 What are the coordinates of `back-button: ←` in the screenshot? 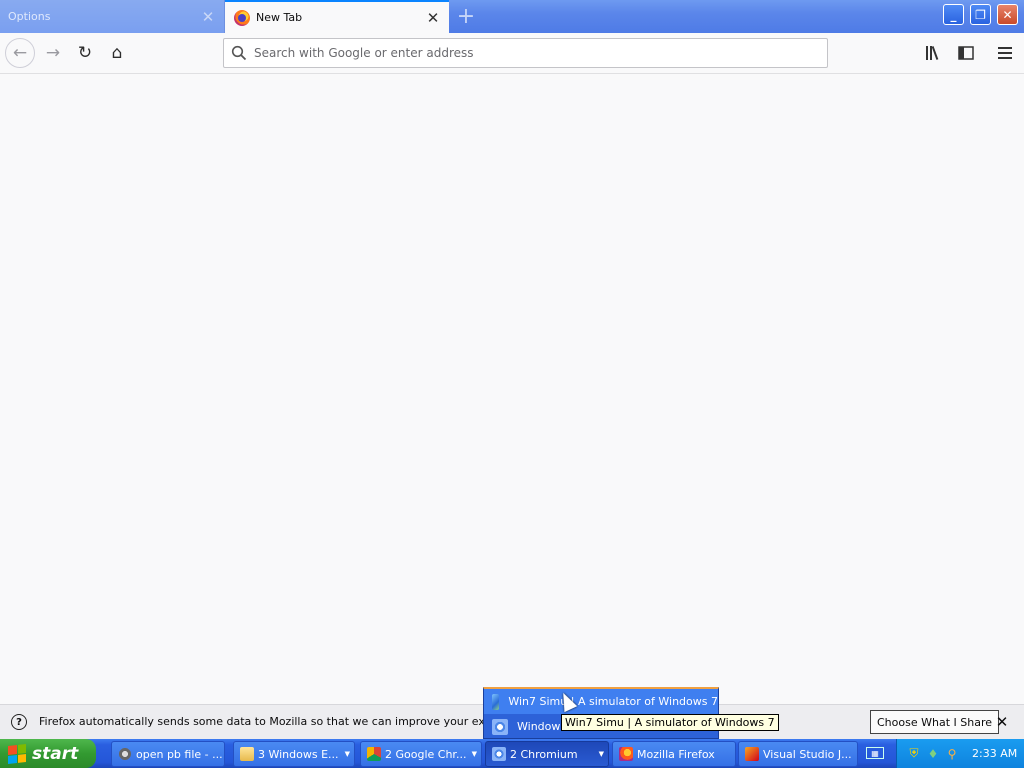 It's located at (20, 53).